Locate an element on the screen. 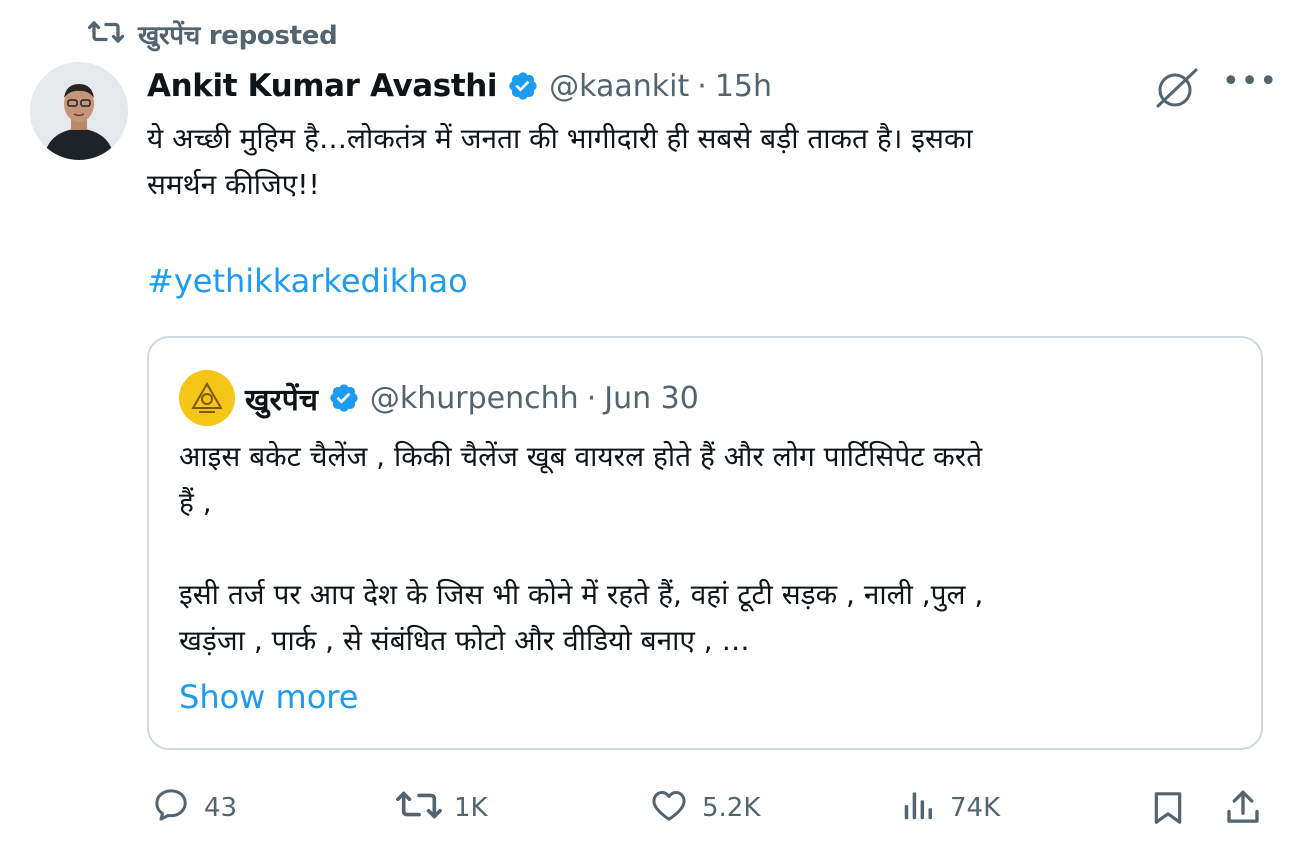 The height and width of the screenshot is (866, 1304). bookmark-button is located at coordinates (1168, 810).